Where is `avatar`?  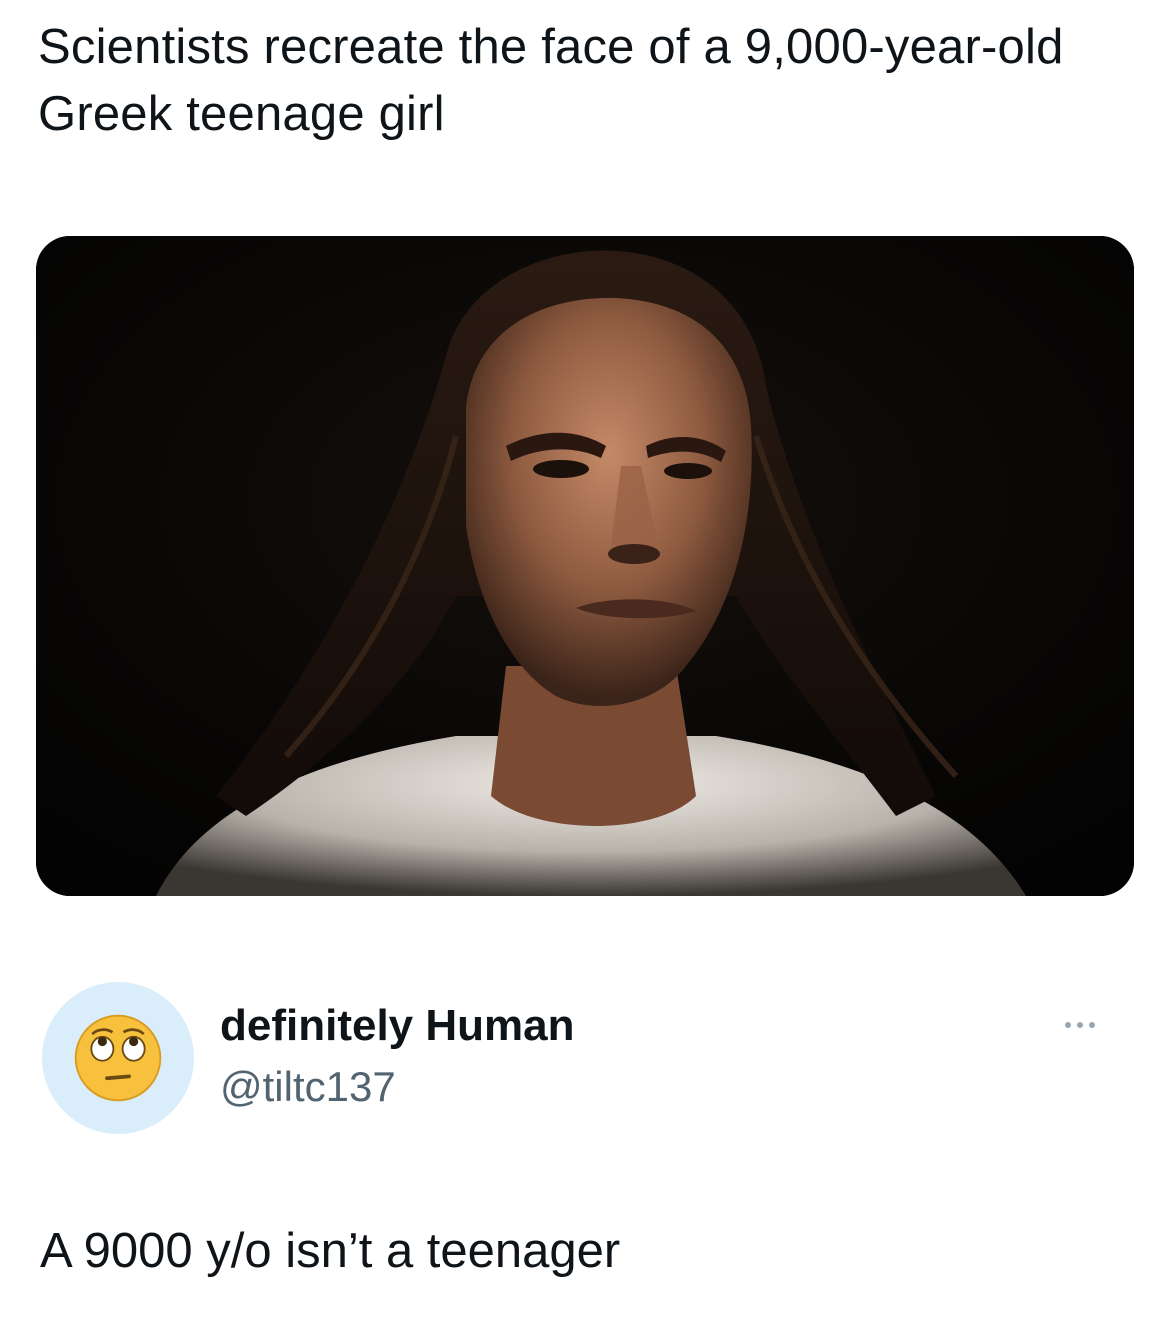
avatar is located at coordinates (118, 1058).